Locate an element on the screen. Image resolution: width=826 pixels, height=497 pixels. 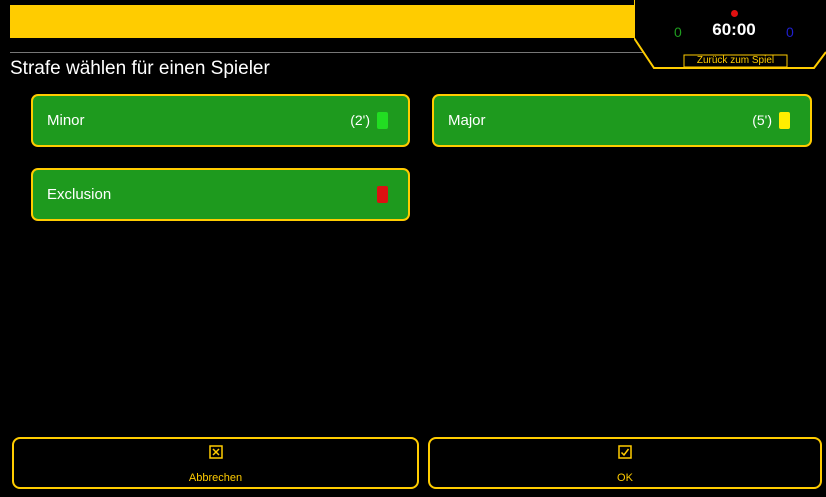
check-box-icon is located at coordinates (625, 452).